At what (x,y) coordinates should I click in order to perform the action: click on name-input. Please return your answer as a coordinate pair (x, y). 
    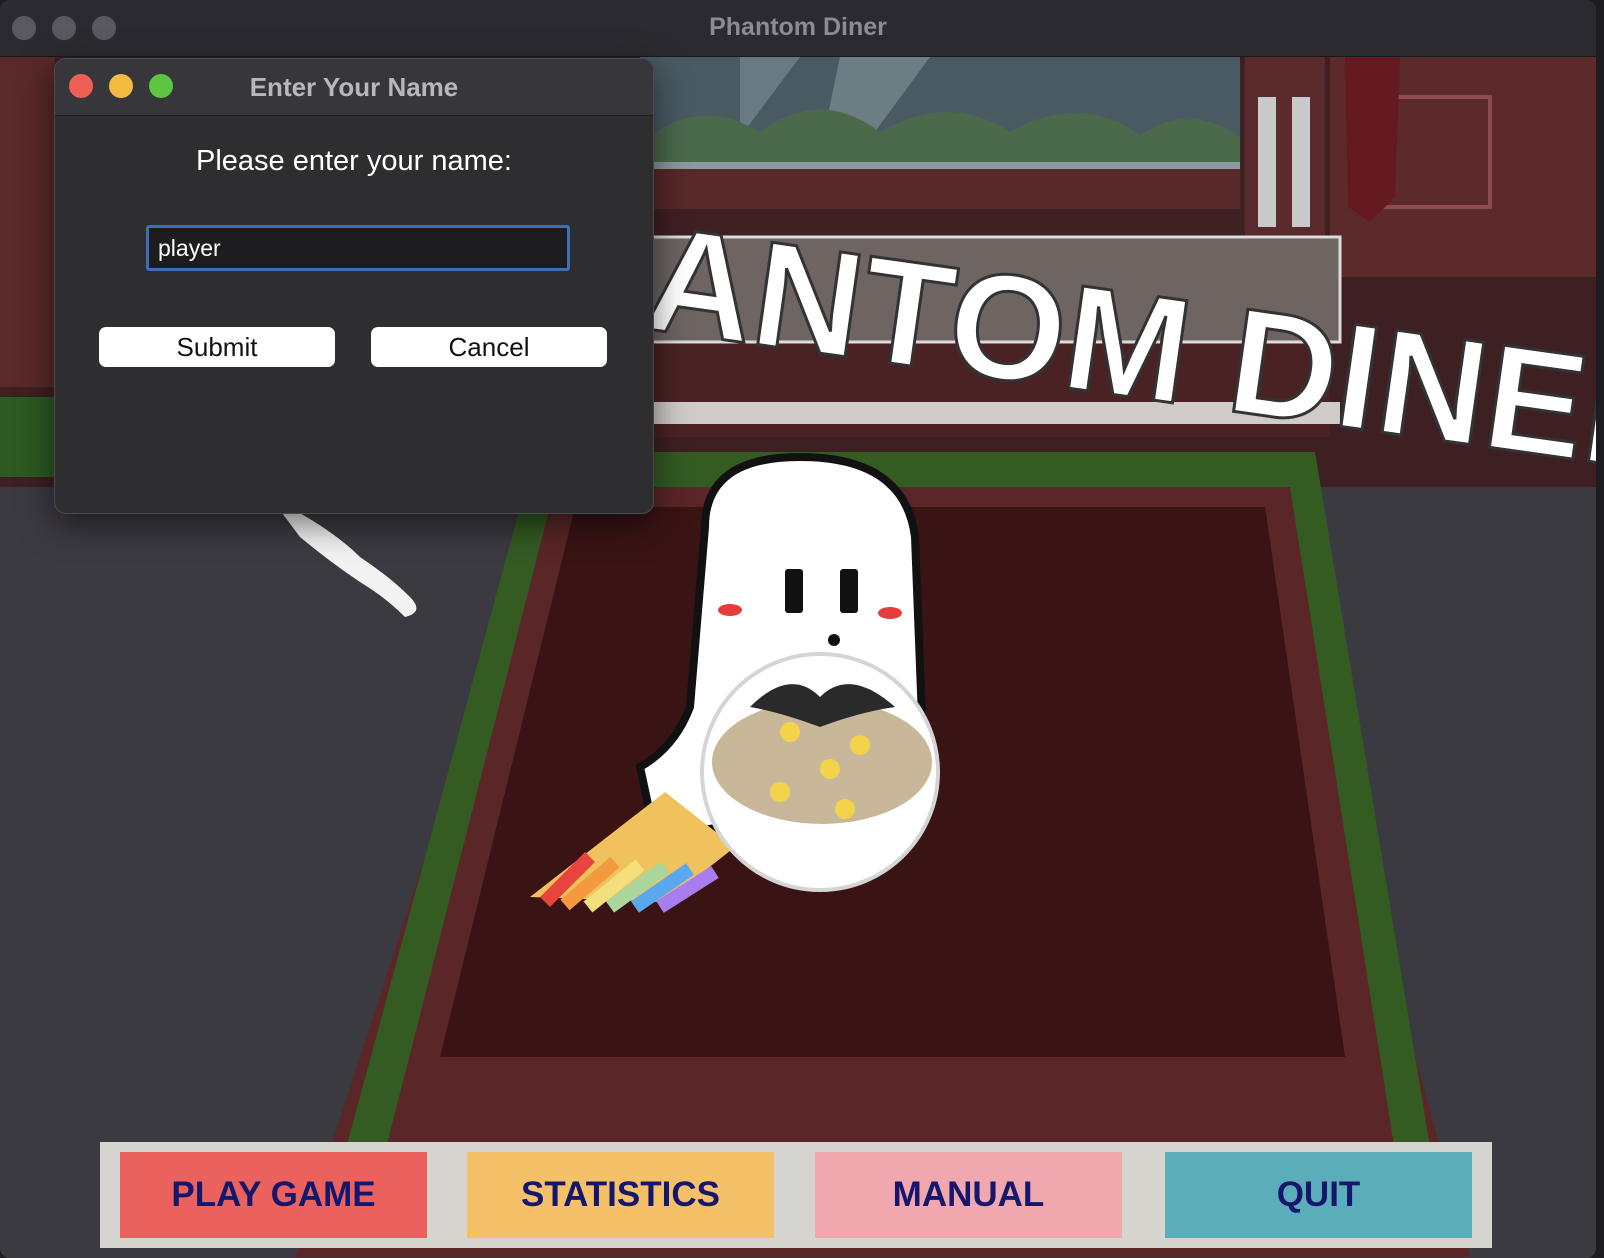
    Looking at the image, I should click on (358, 248).